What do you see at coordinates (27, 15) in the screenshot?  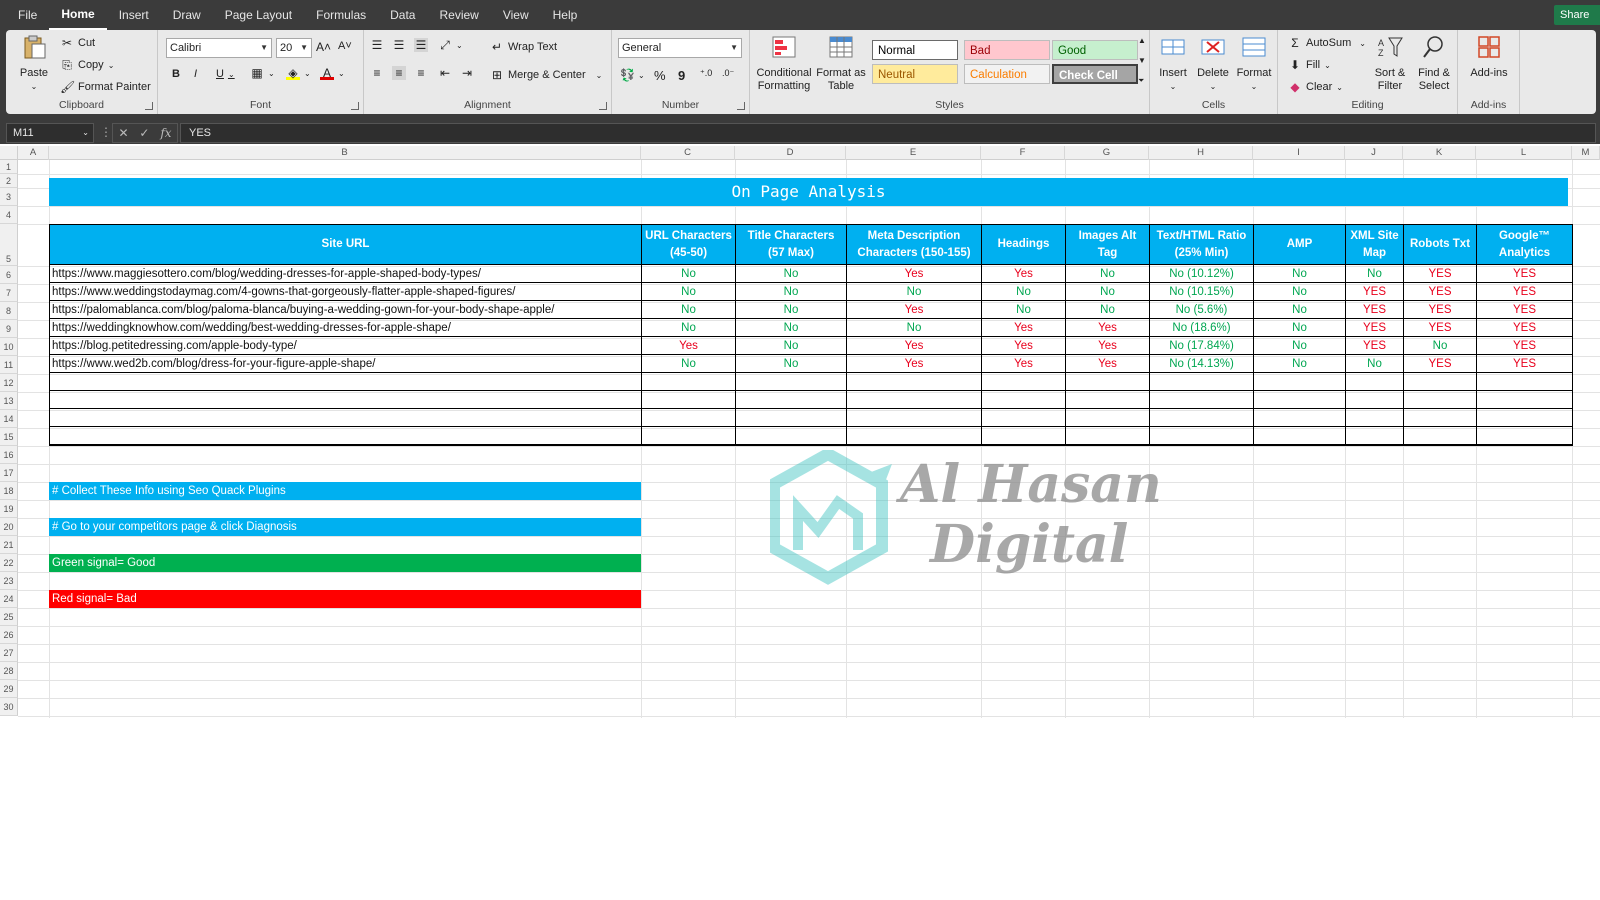 I see `menu-item-file: File` at bounding box center [27, 15].